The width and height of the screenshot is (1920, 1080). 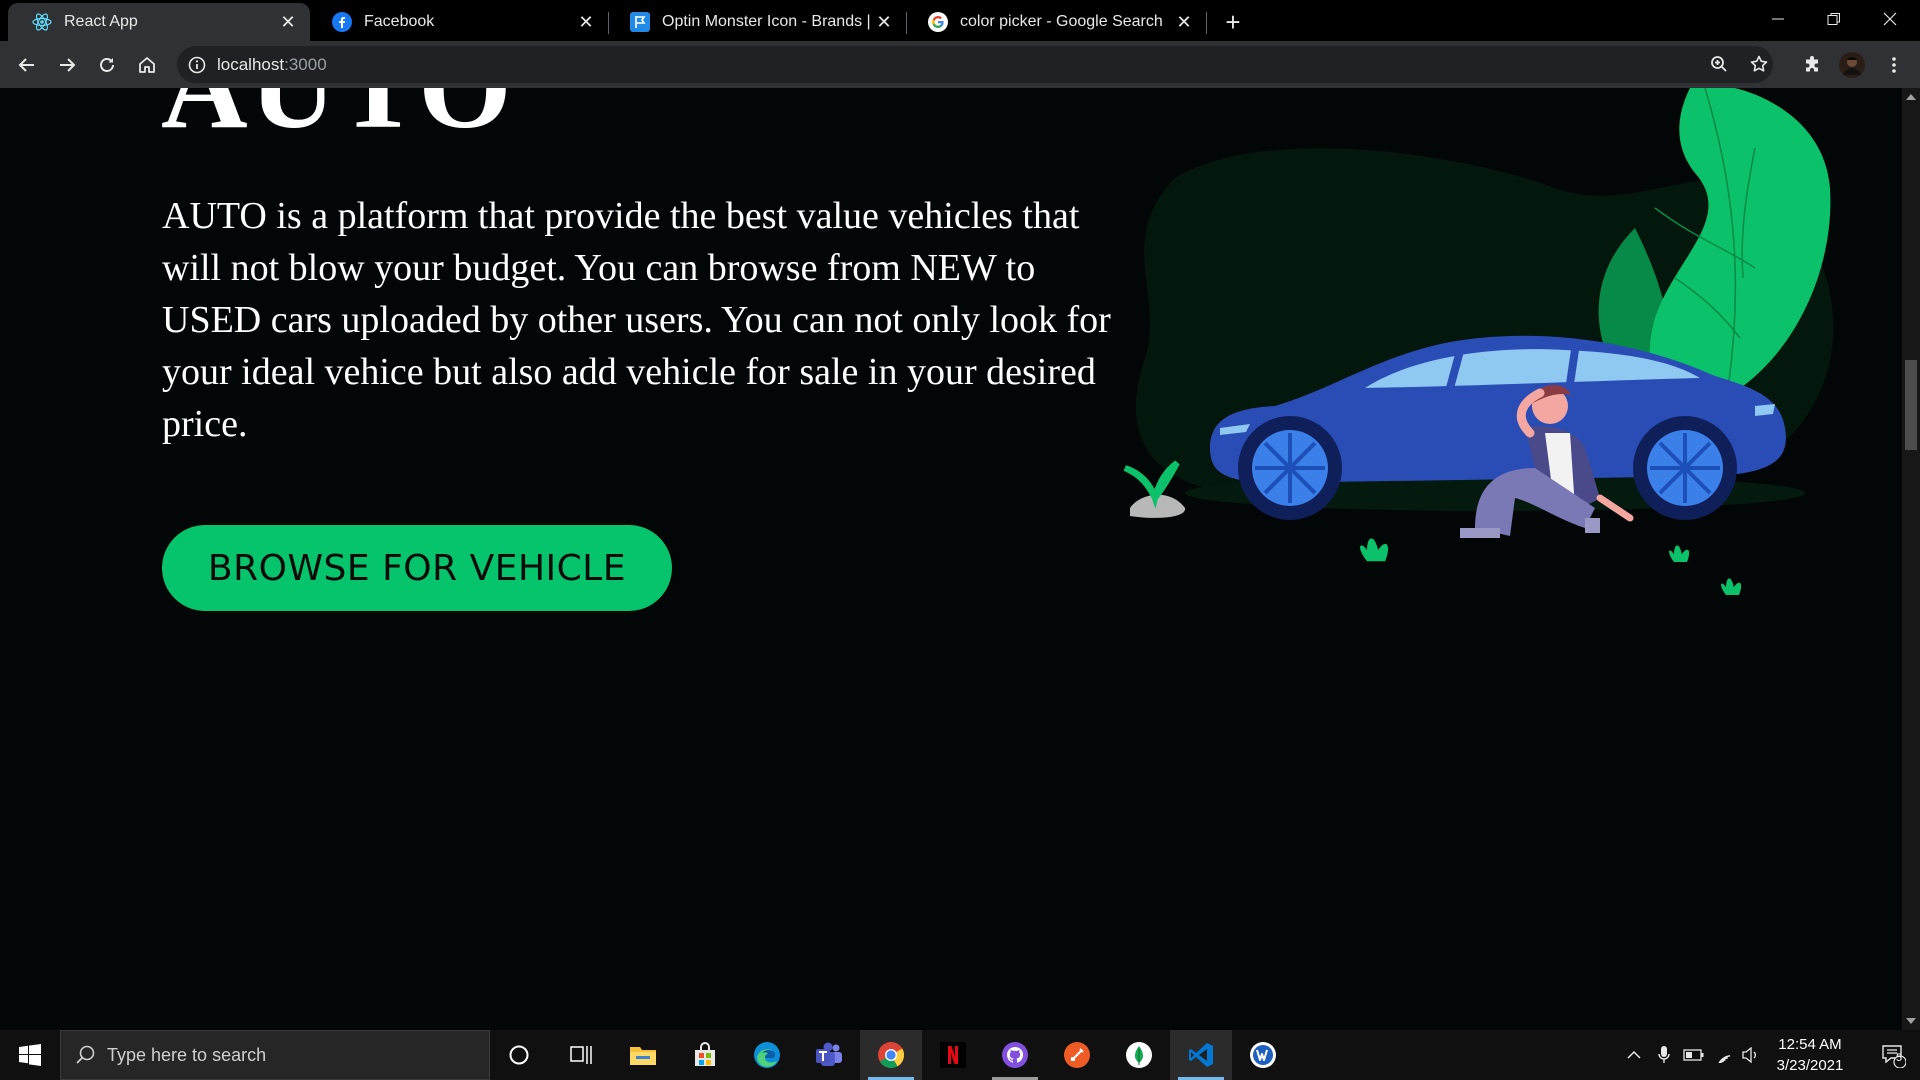 I want to click on reload-button, so click(x=107, y=65).